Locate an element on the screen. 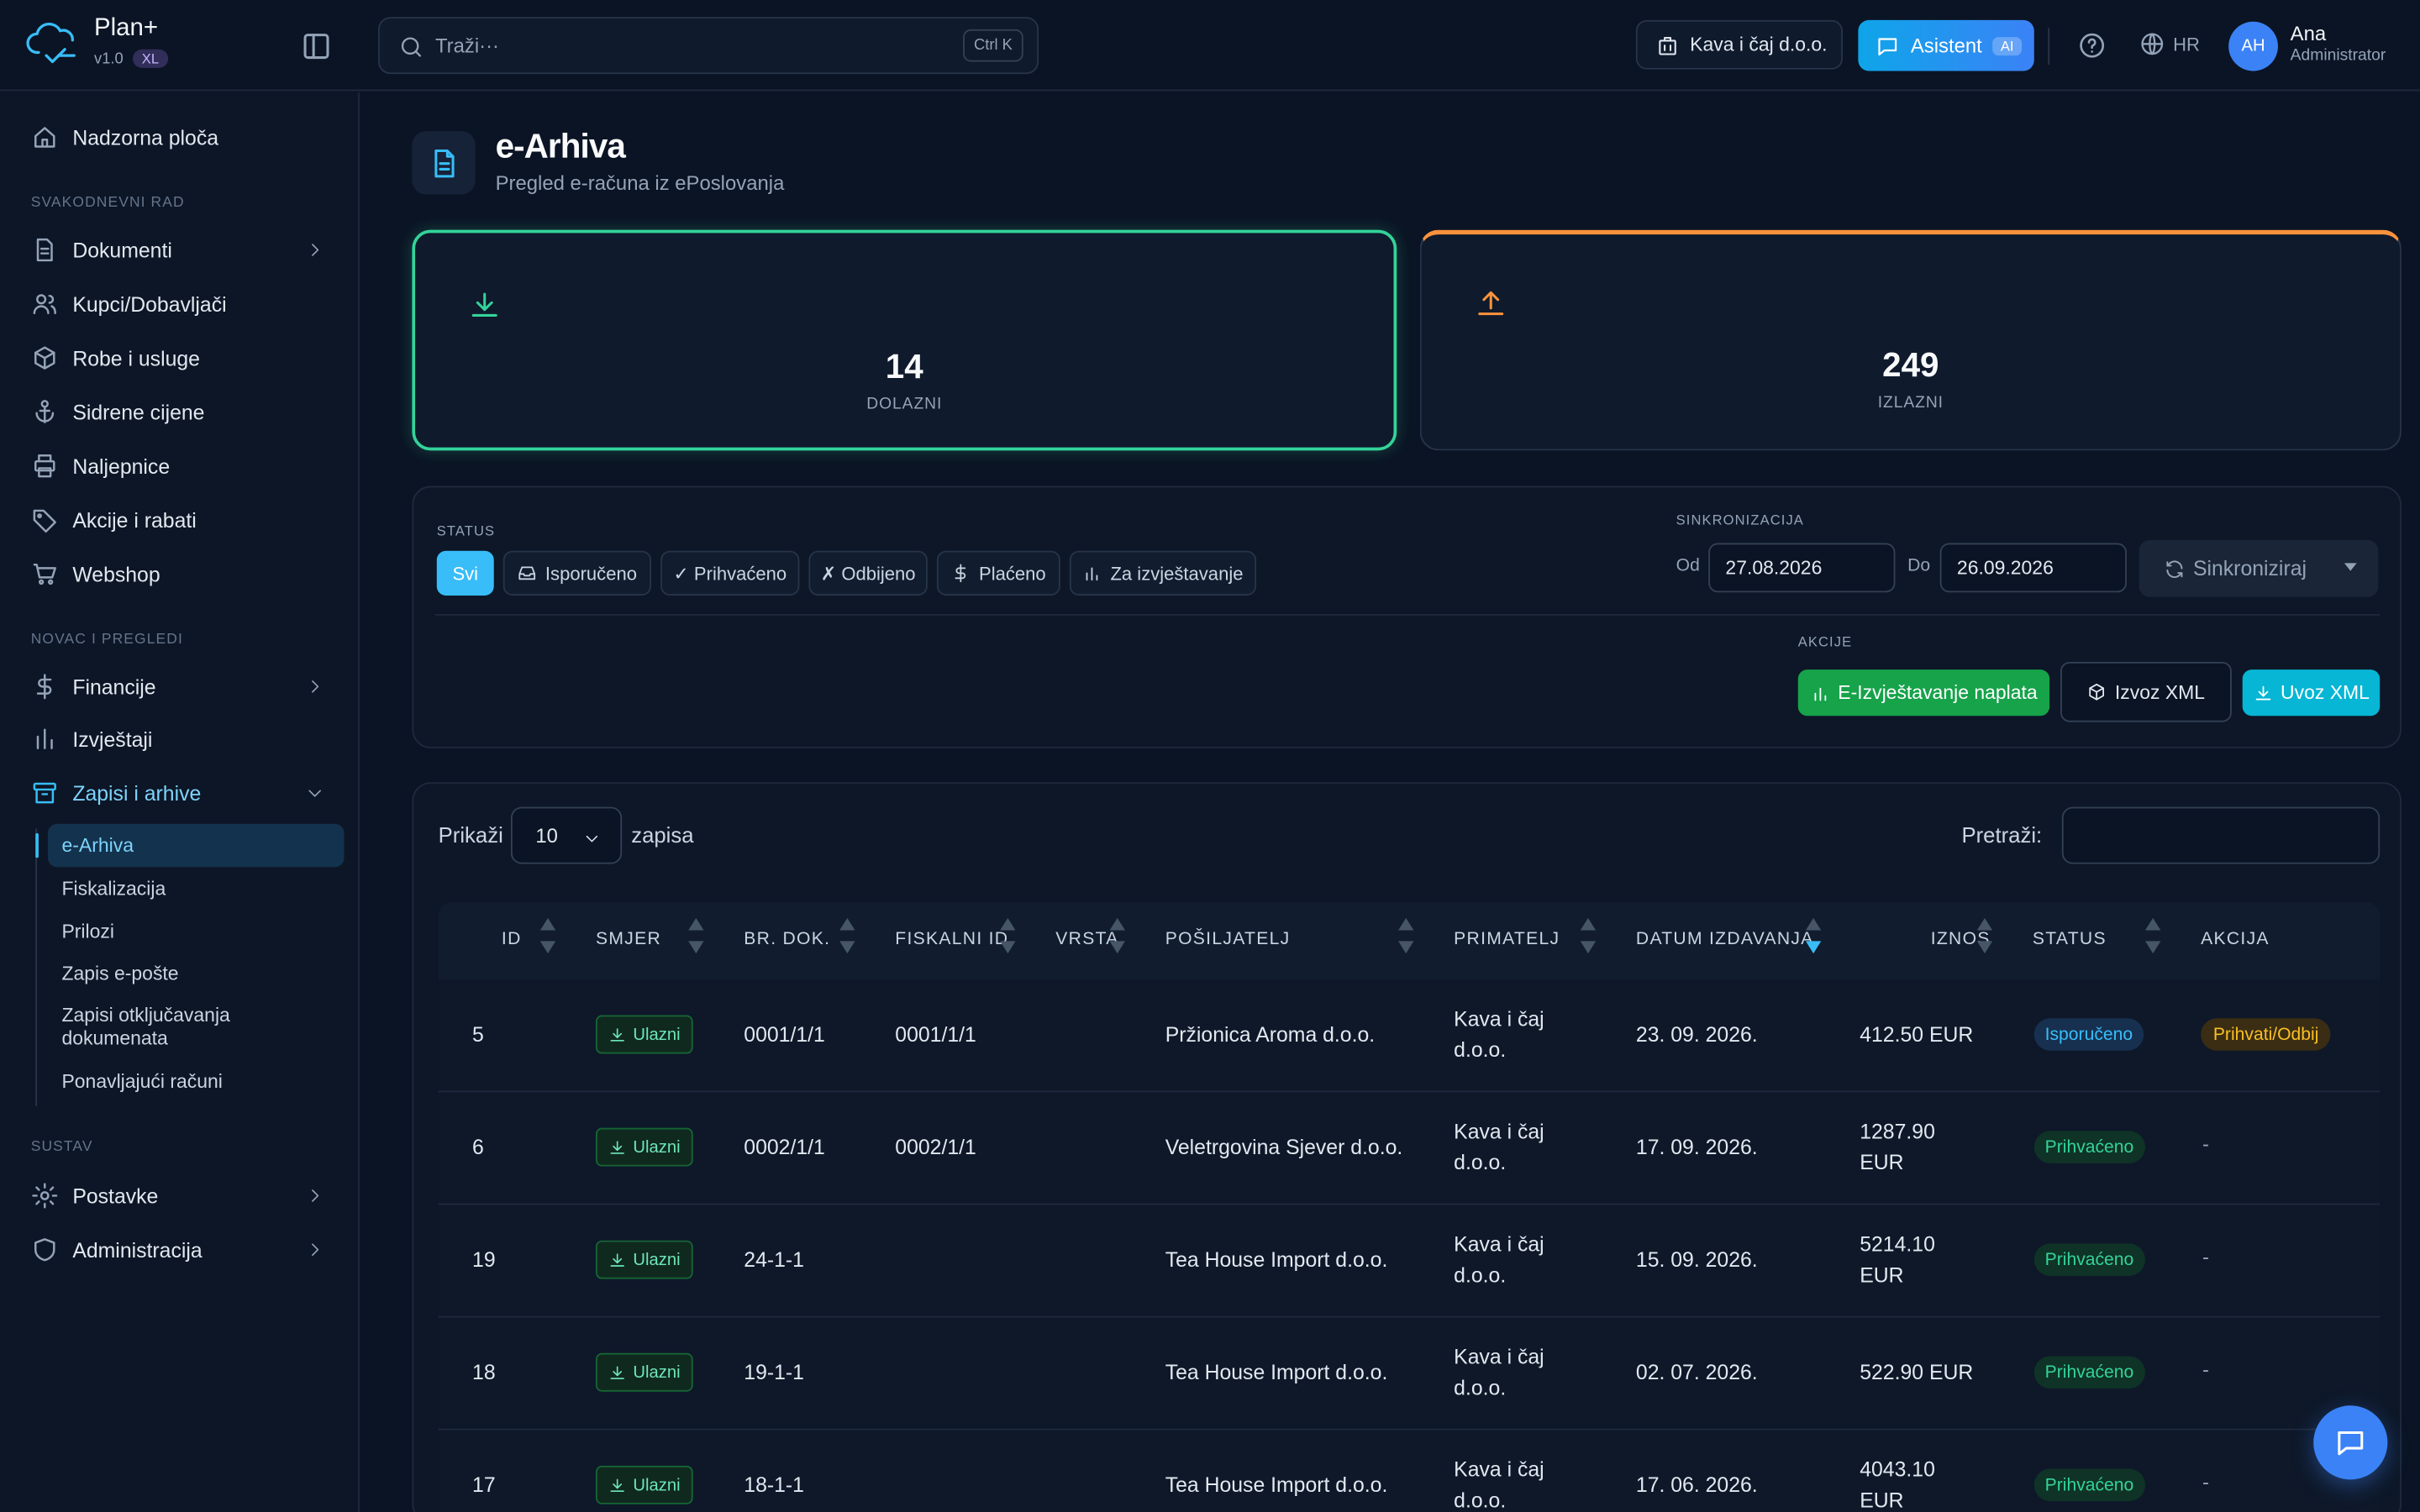  sync-button: Sinkroniziraj is located at coordinates (2259, 568).